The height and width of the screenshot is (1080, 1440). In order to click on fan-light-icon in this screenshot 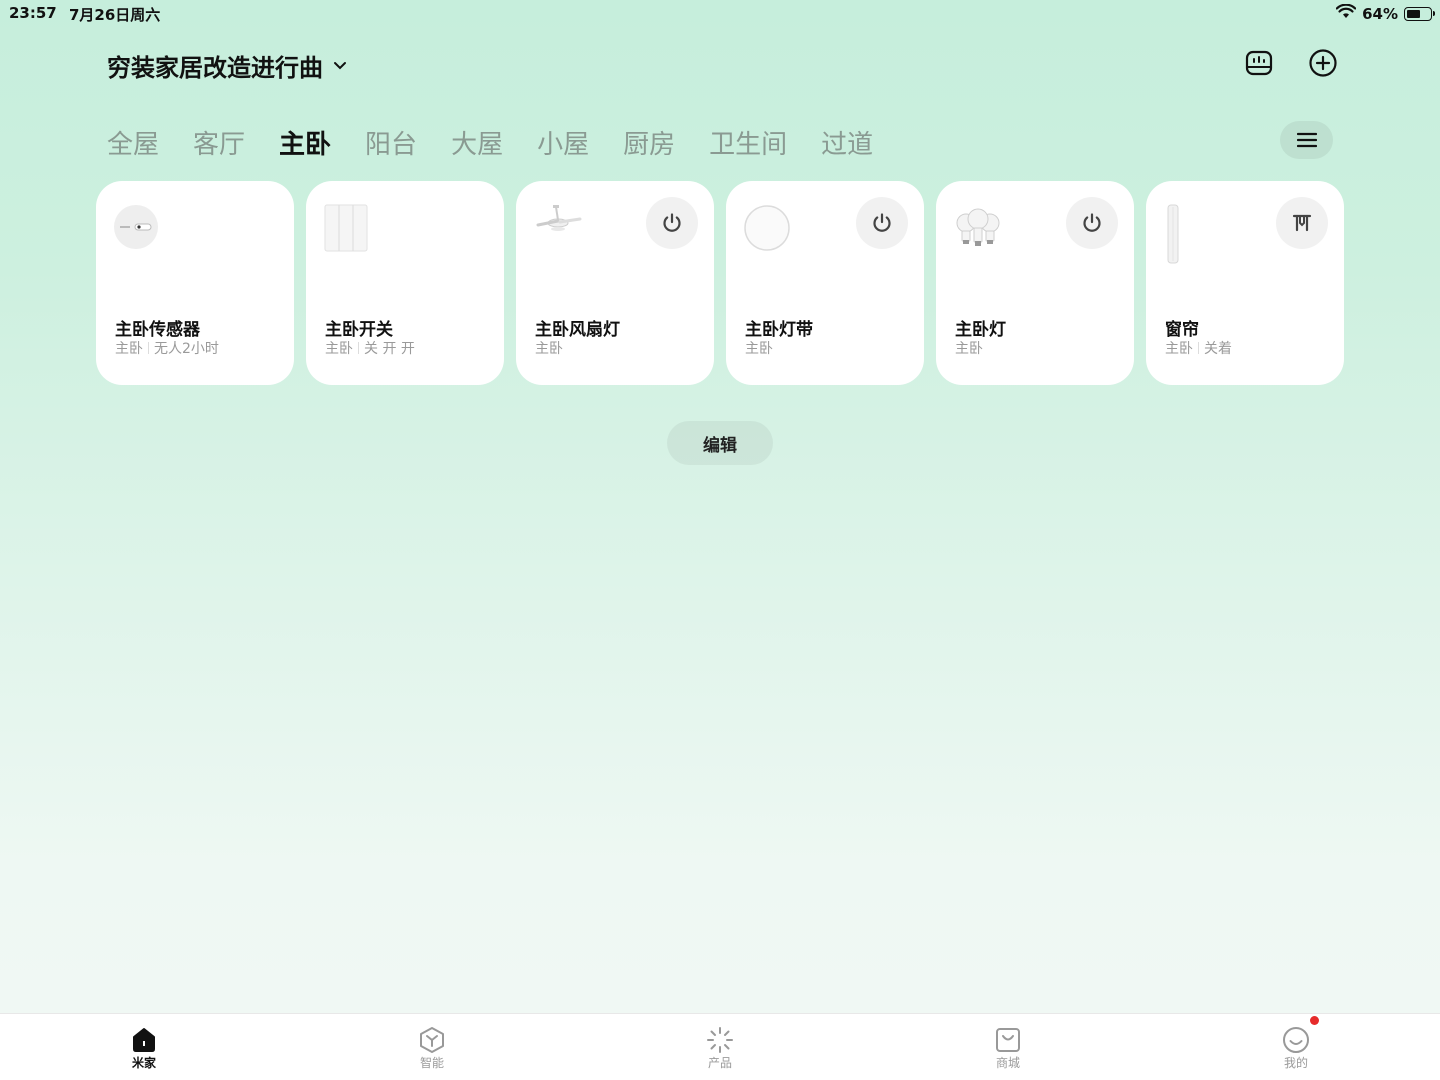, I will do `click(559, 230)`.